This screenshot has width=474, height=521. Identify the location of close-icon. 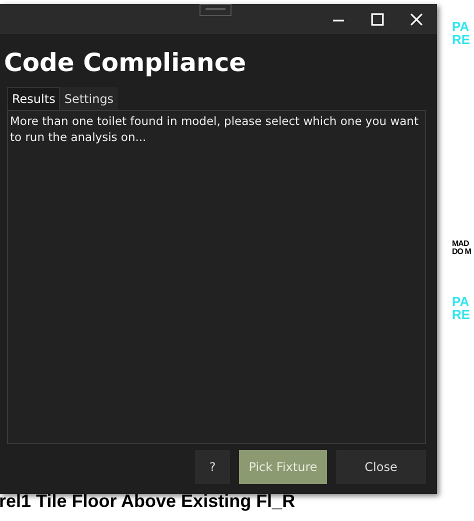
(416, 19).